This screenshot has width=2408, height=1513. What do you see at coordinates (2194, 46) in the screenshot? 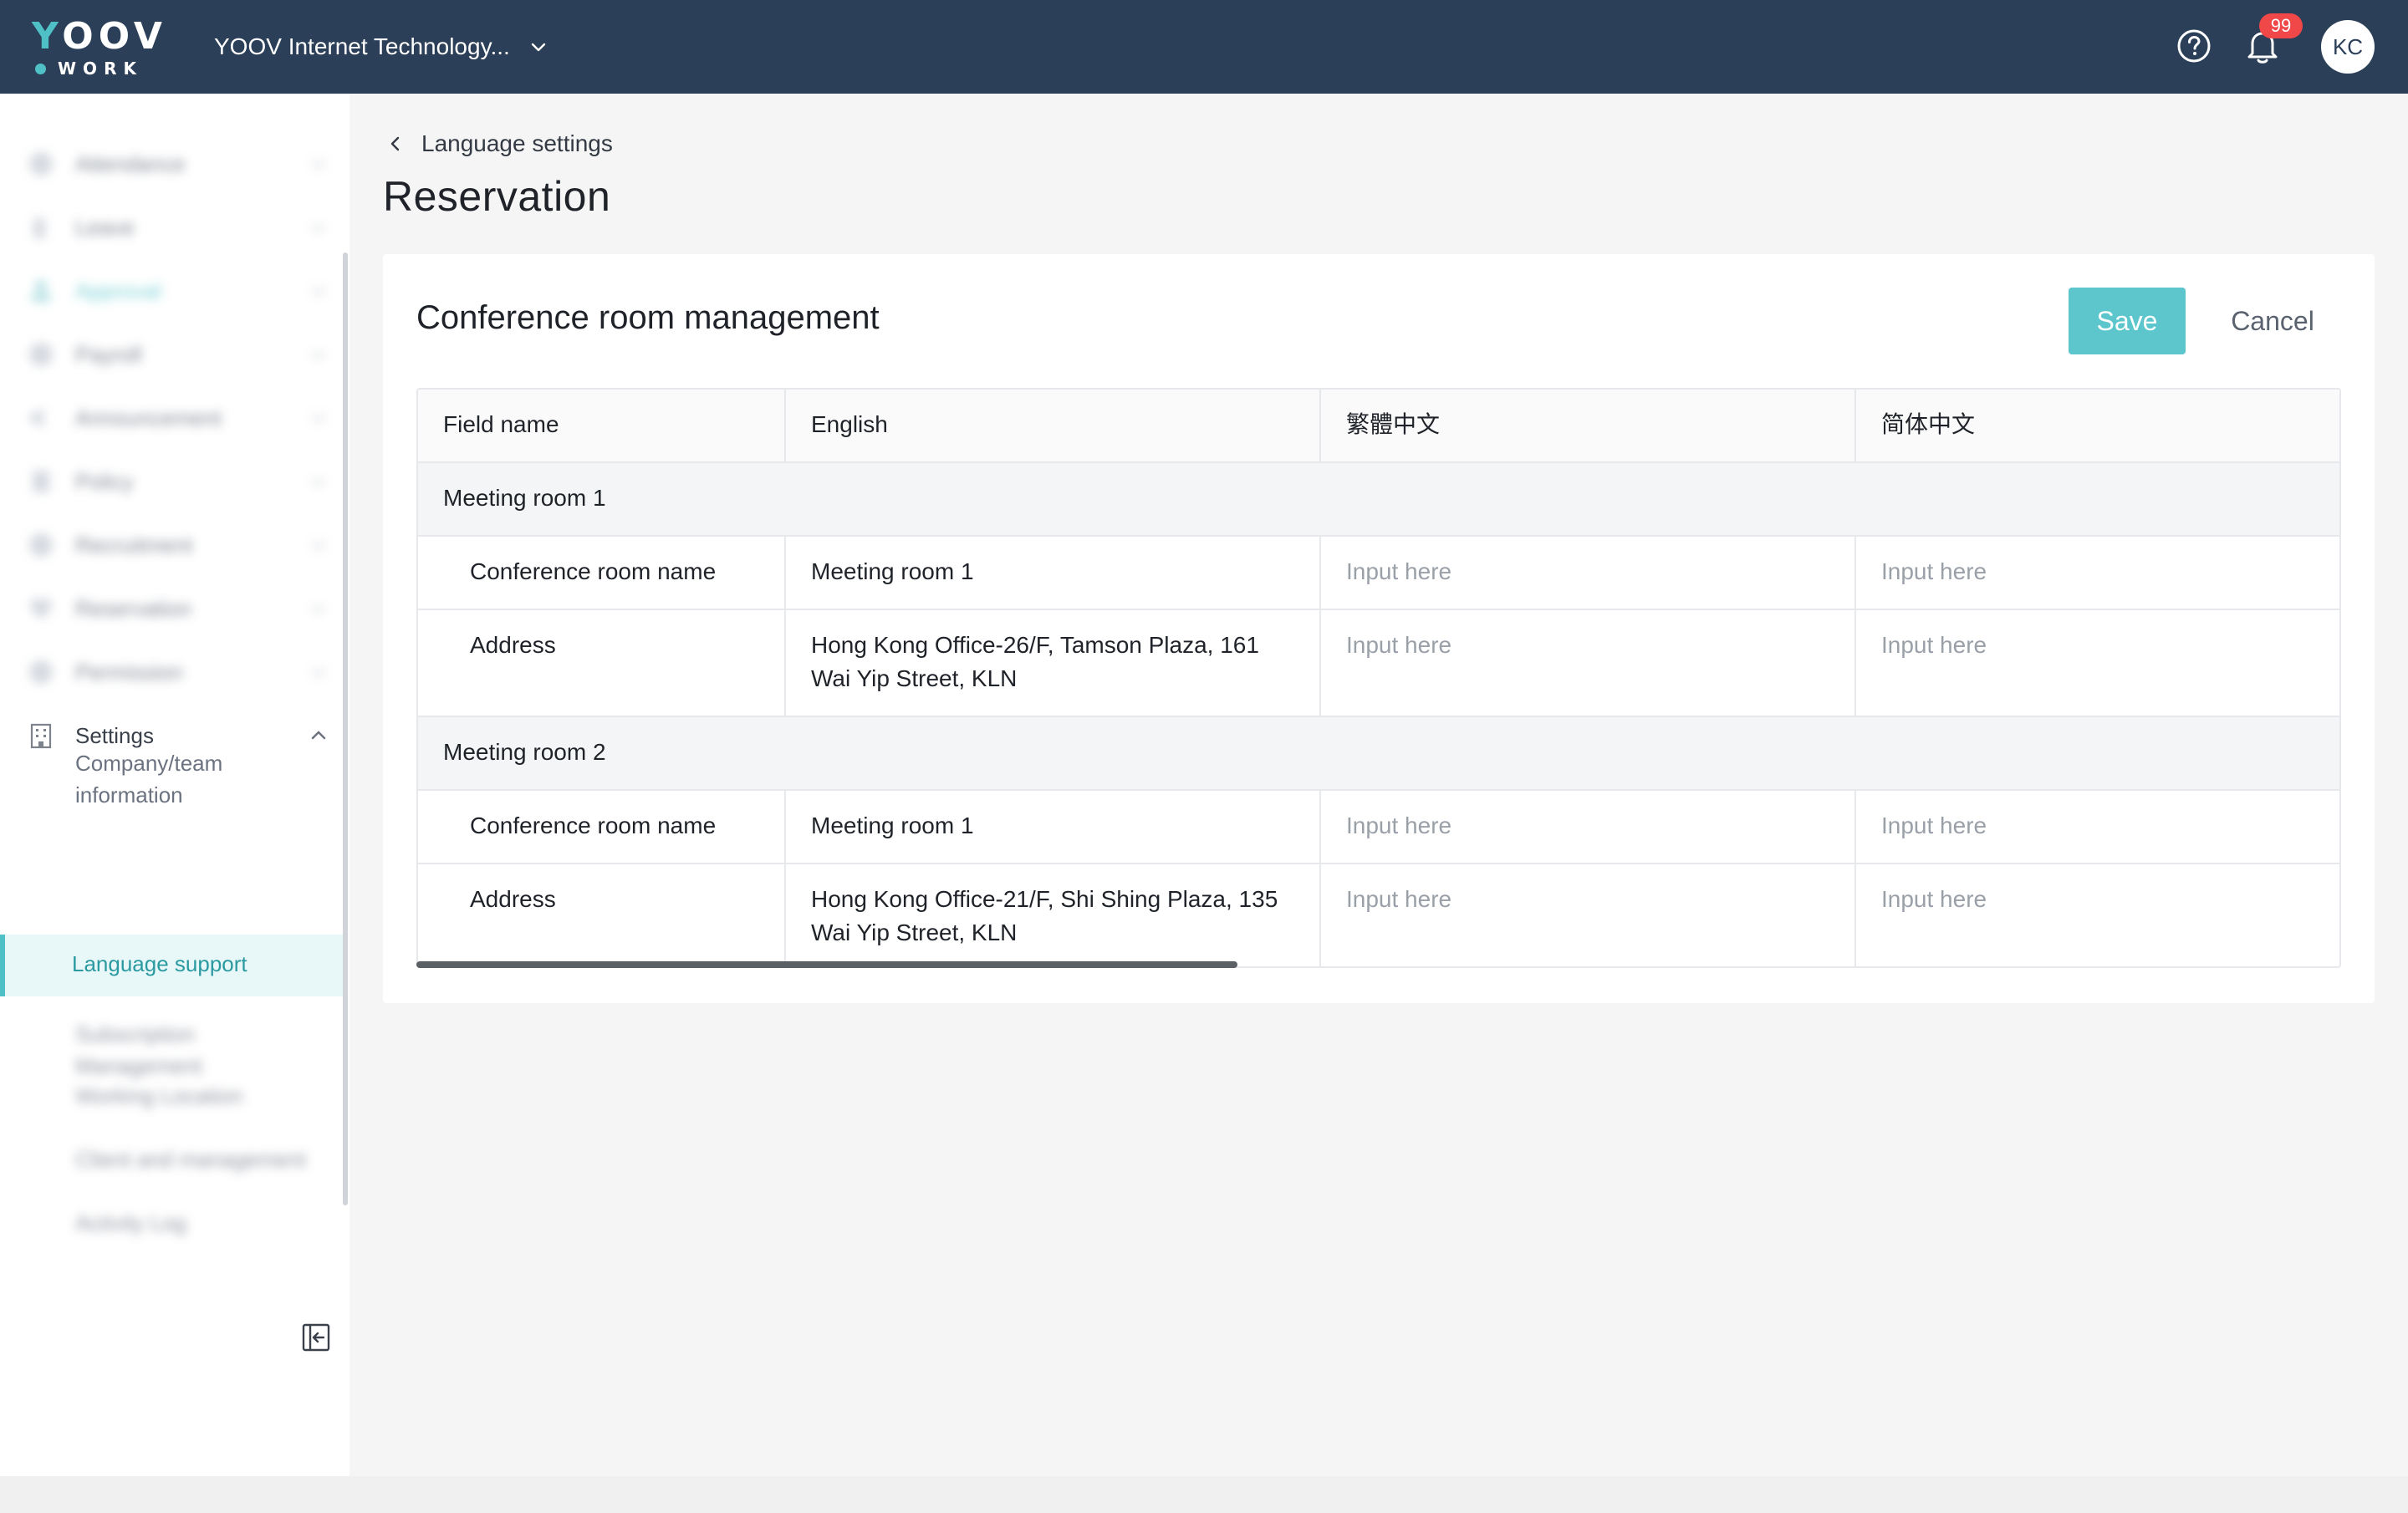
I see `help-icon` at bounding box center [2194, 46].